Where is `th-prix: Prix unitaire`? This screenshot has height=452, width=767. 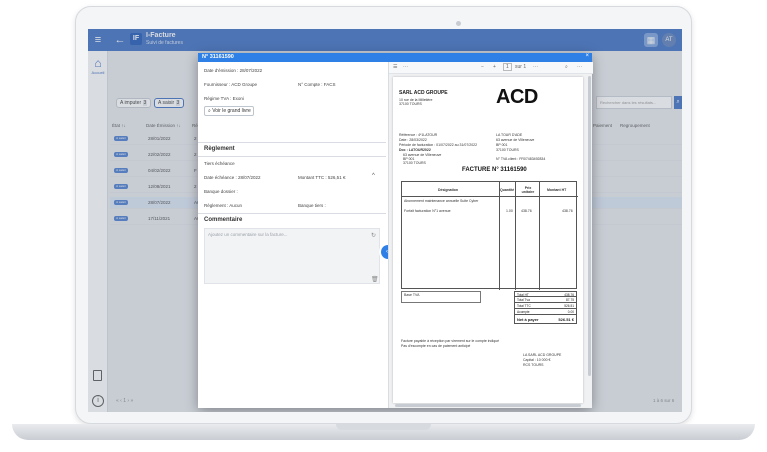
th-prix: Prix unitaire is located at coordinates (528, 190).